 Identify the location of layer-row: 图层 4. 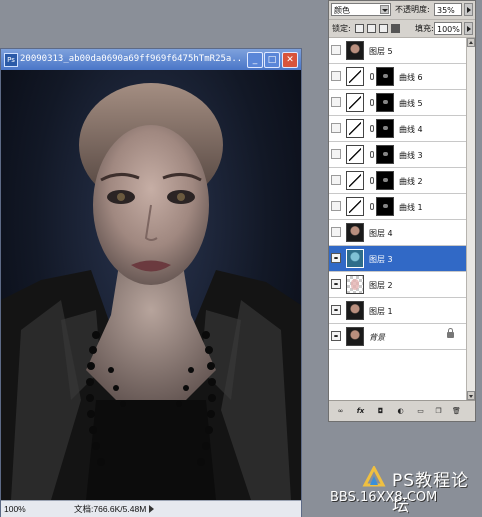
(397, 233).